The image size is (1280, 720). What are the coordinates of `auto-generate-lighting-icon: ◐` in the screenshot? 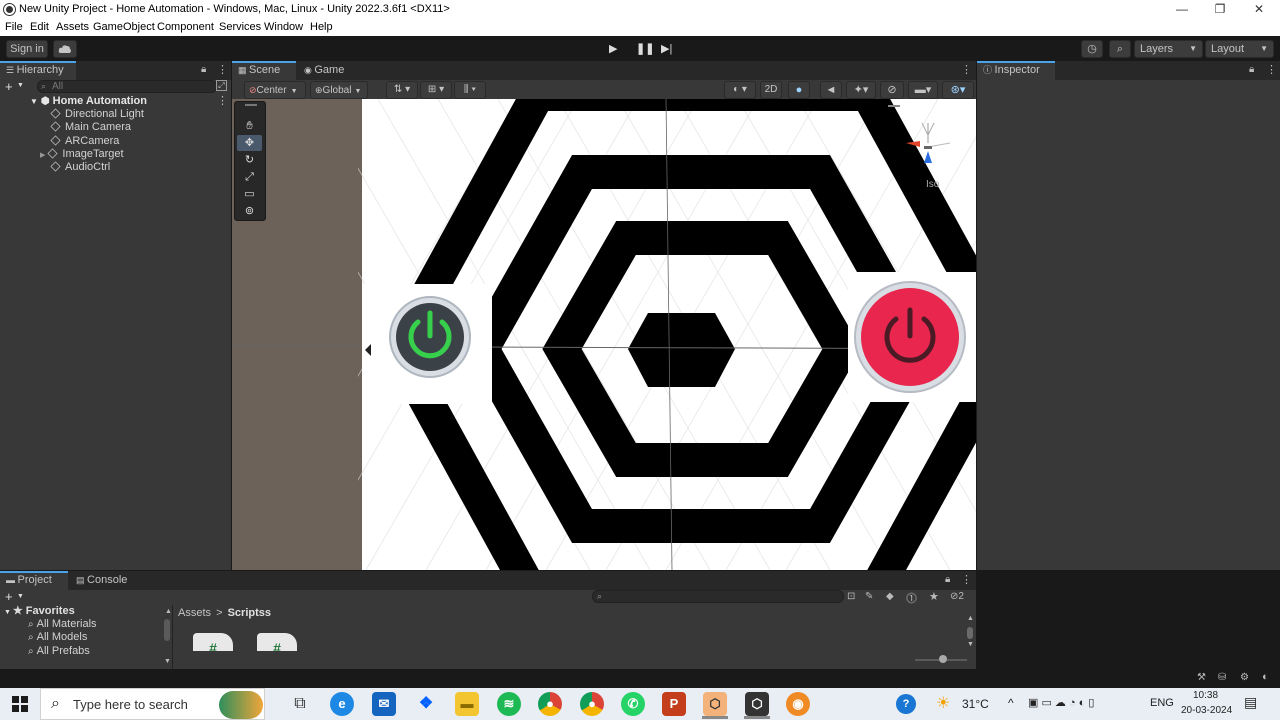 It's located at (1265, 677).